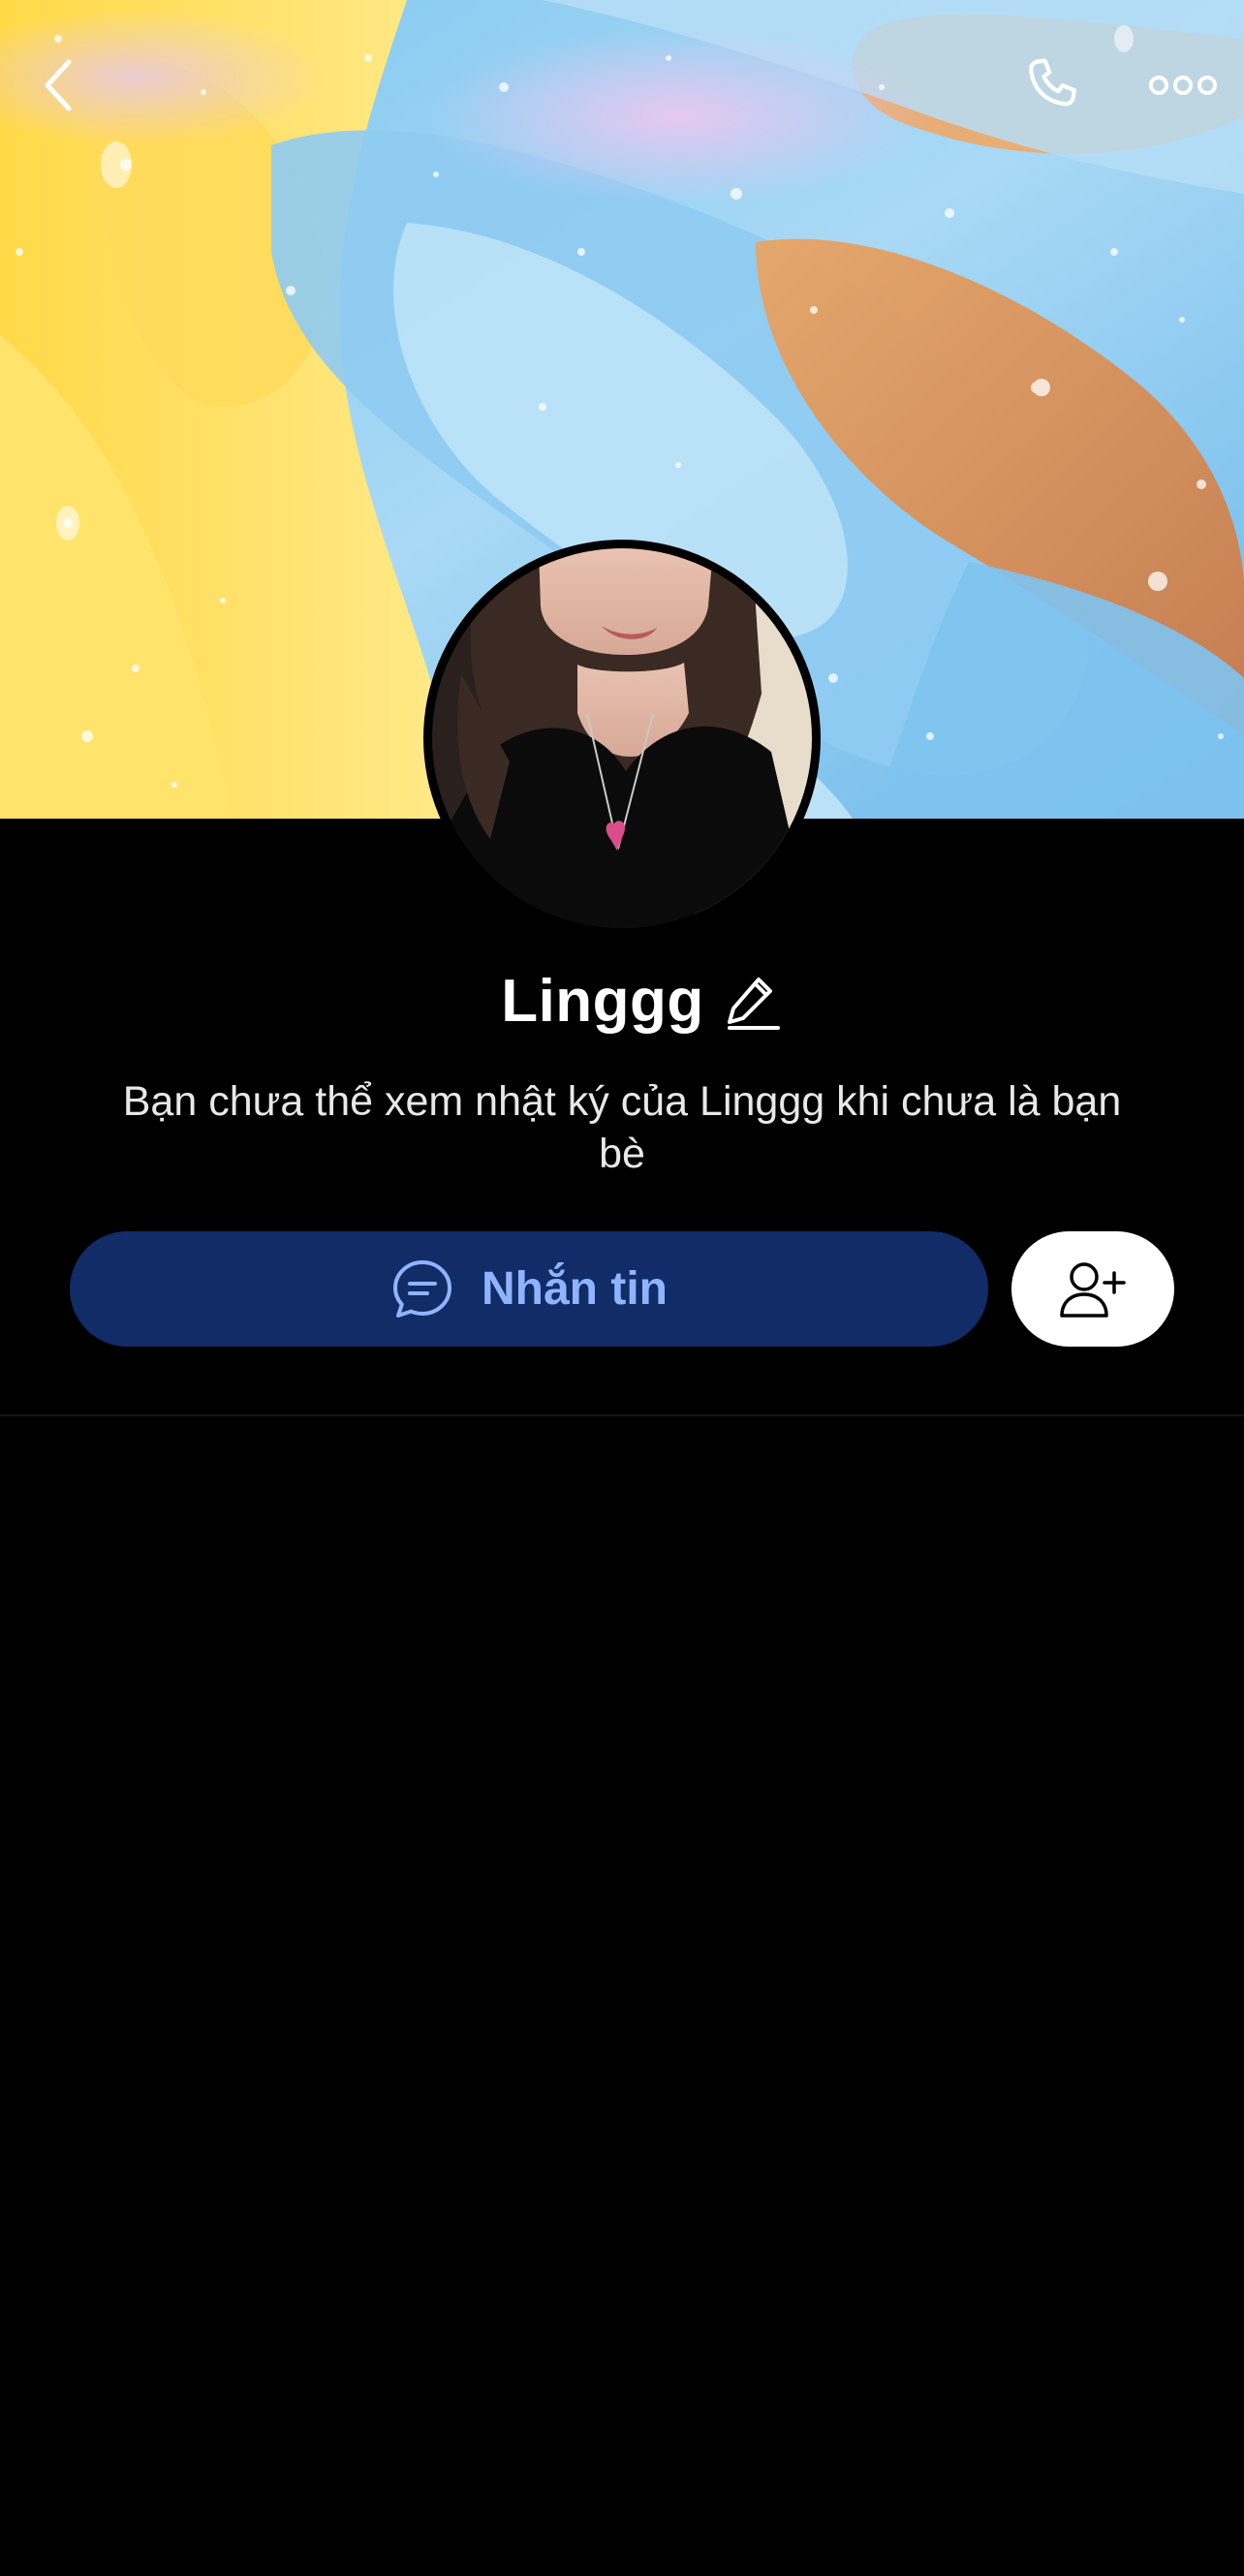 The width and height of the screenshot is (1244, 2576). I want to click on call-button, so click(1052, 85).